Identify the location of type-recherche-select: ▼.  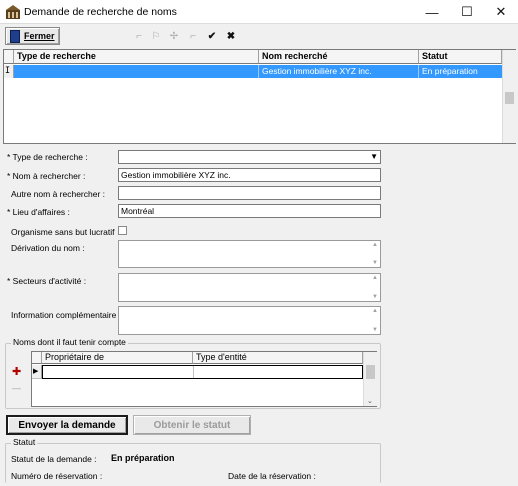
(249, 157).